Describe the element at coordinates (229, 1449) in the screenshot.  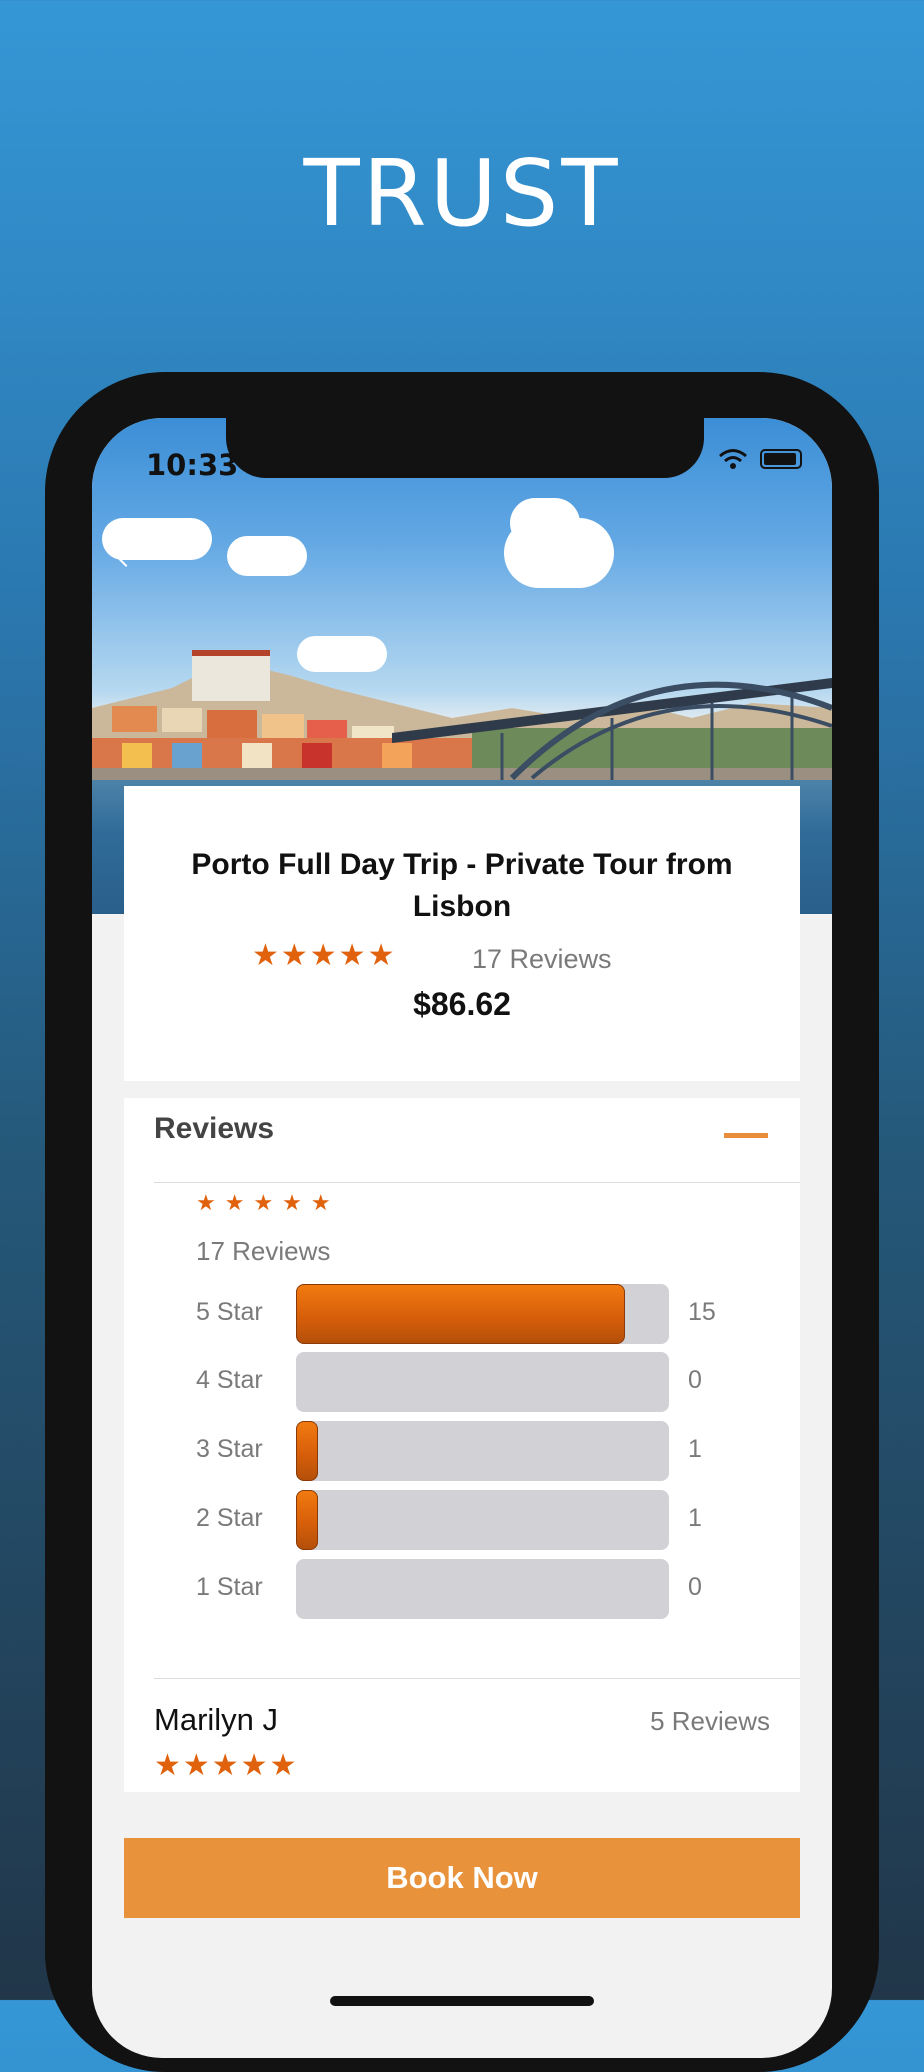
I see `rating-label: 3 Star` at that location.